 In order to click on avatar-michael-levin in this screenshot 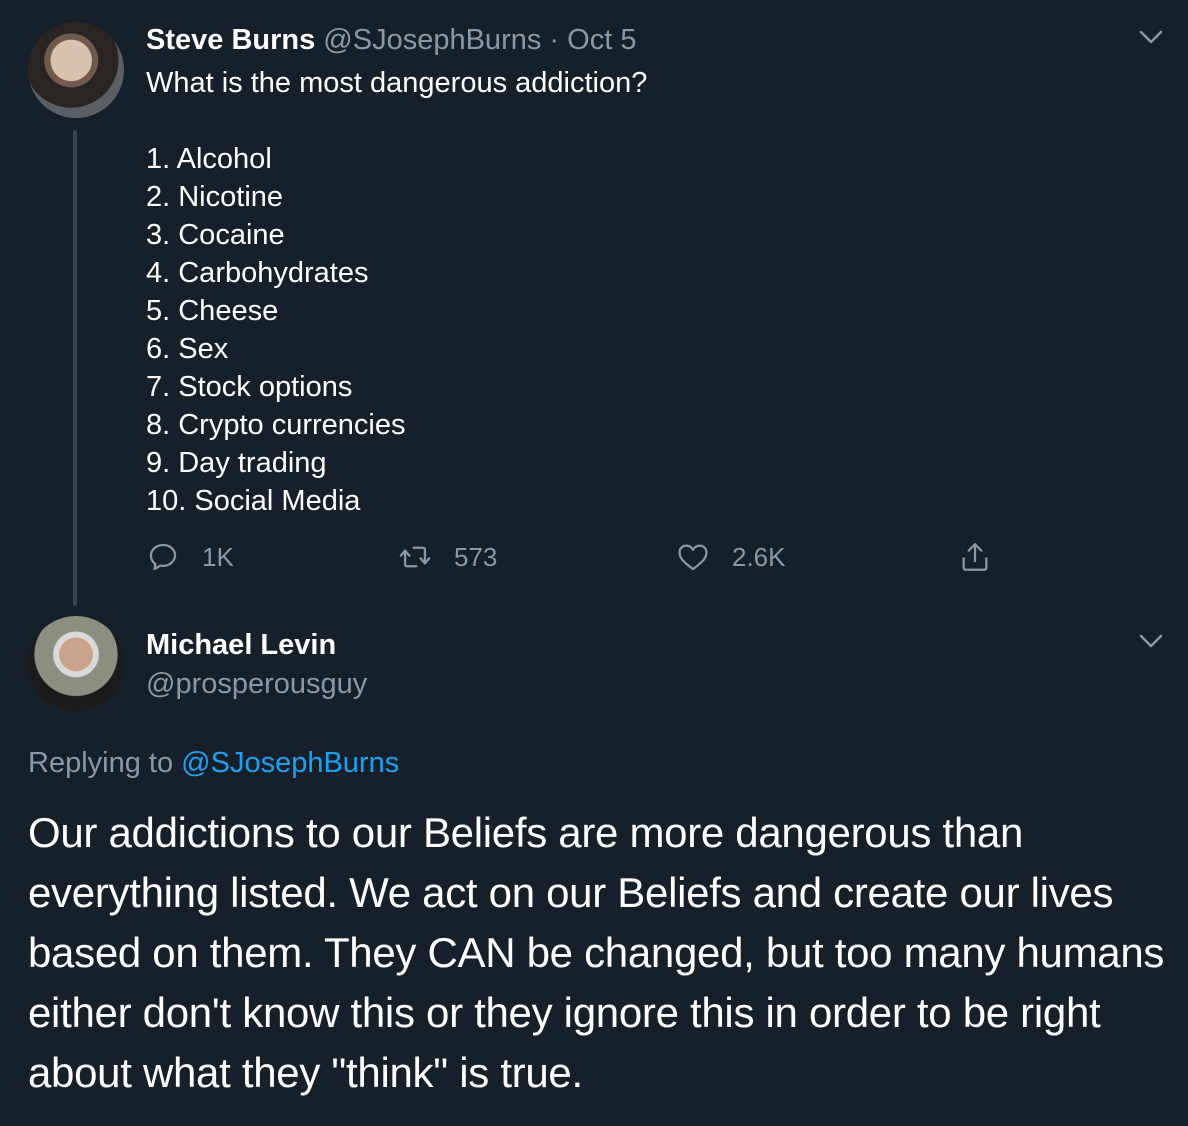, I will do `click(76, 664)`.